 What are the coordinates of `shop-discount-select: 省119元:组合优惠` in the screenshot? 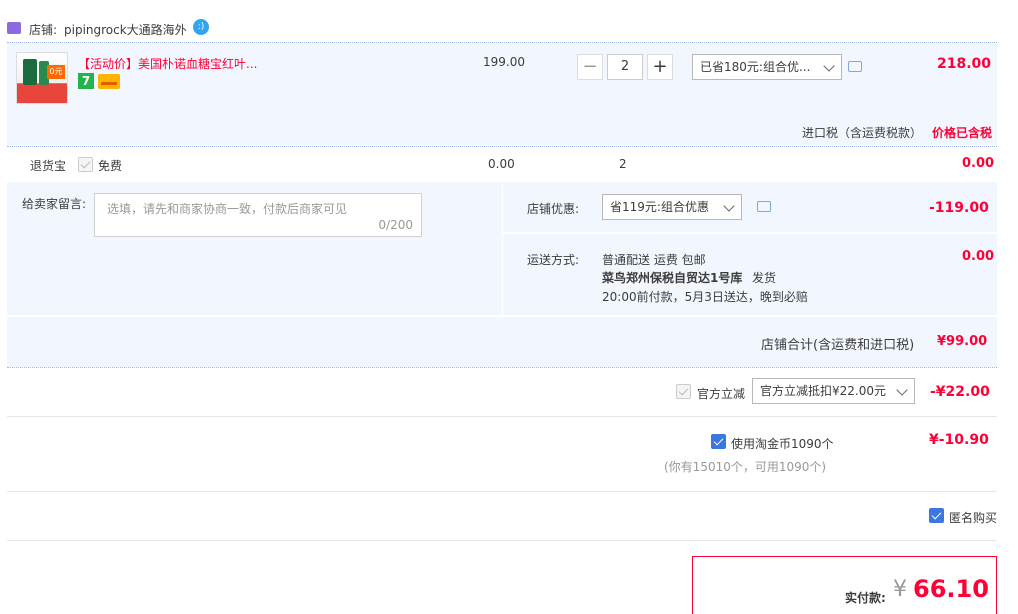 It's located at (672, 207).